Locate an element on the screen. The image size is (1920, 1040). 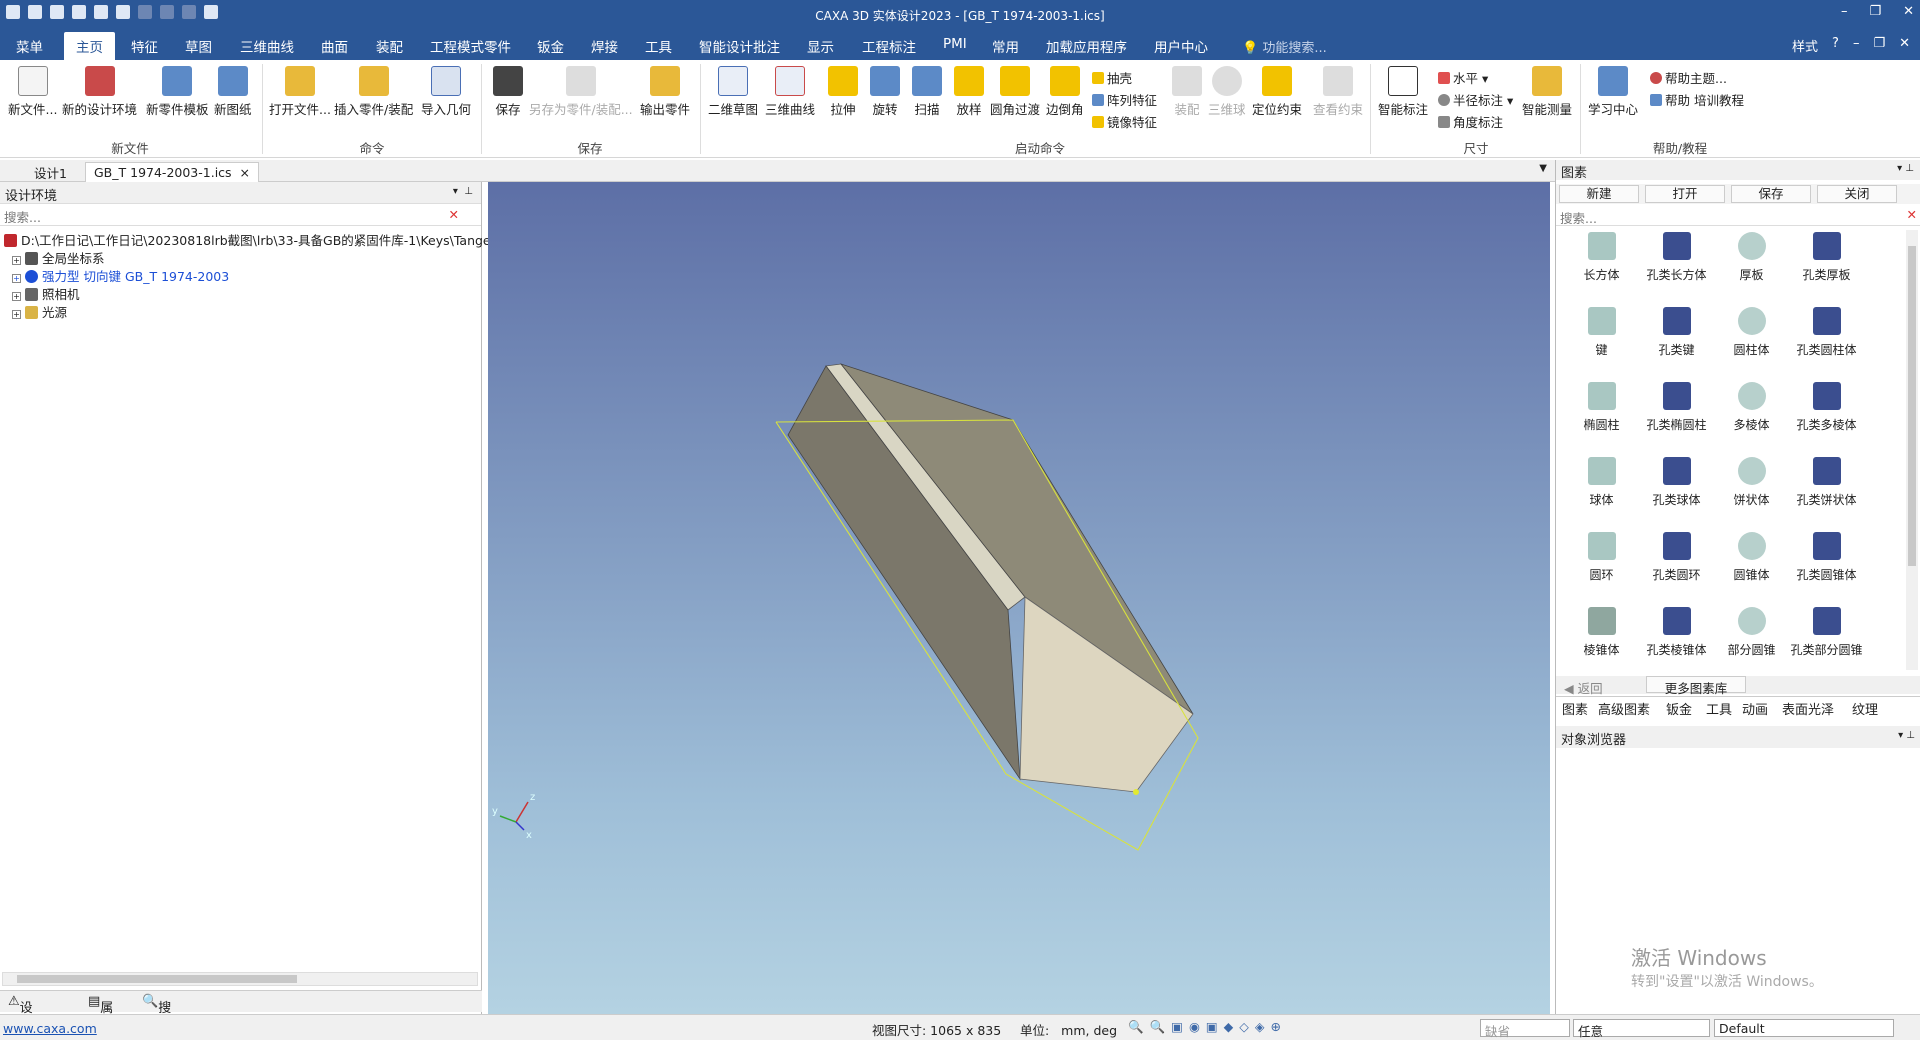
catalog-item: 厚板 is located at coordinates (1751, 263).